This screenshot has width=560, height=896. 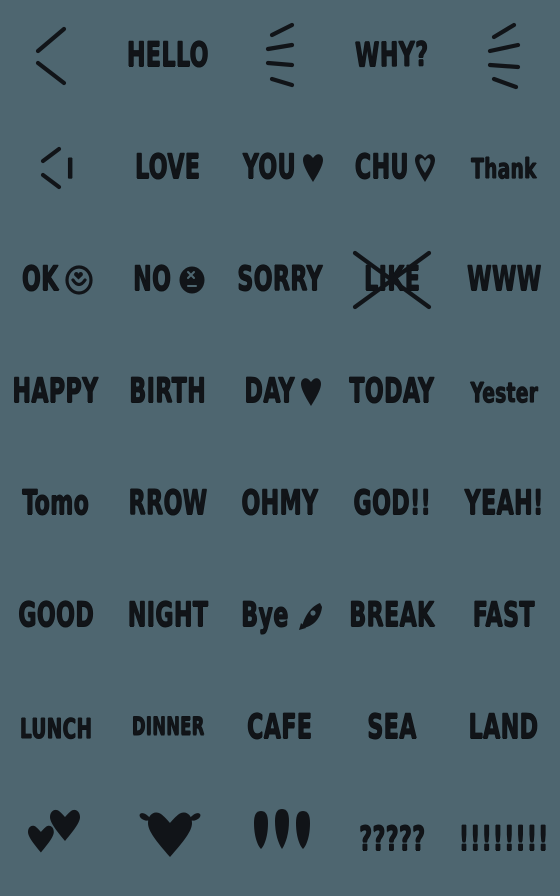 I want to click on sticker-cell: Bye, so click(x=280, y=616).